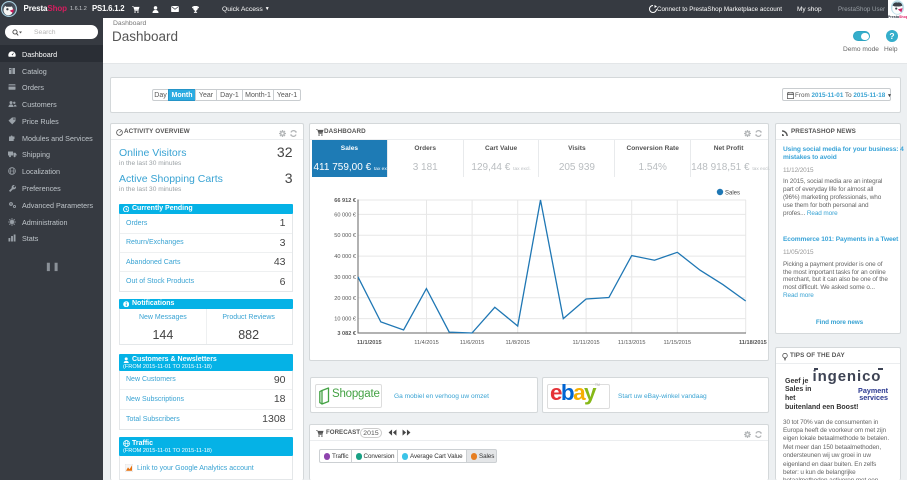 The image size is (907, 480). Describe the element at coordinates (632, 343) in the screenshot. I see `svg-text: 11/13/2015` at that location.